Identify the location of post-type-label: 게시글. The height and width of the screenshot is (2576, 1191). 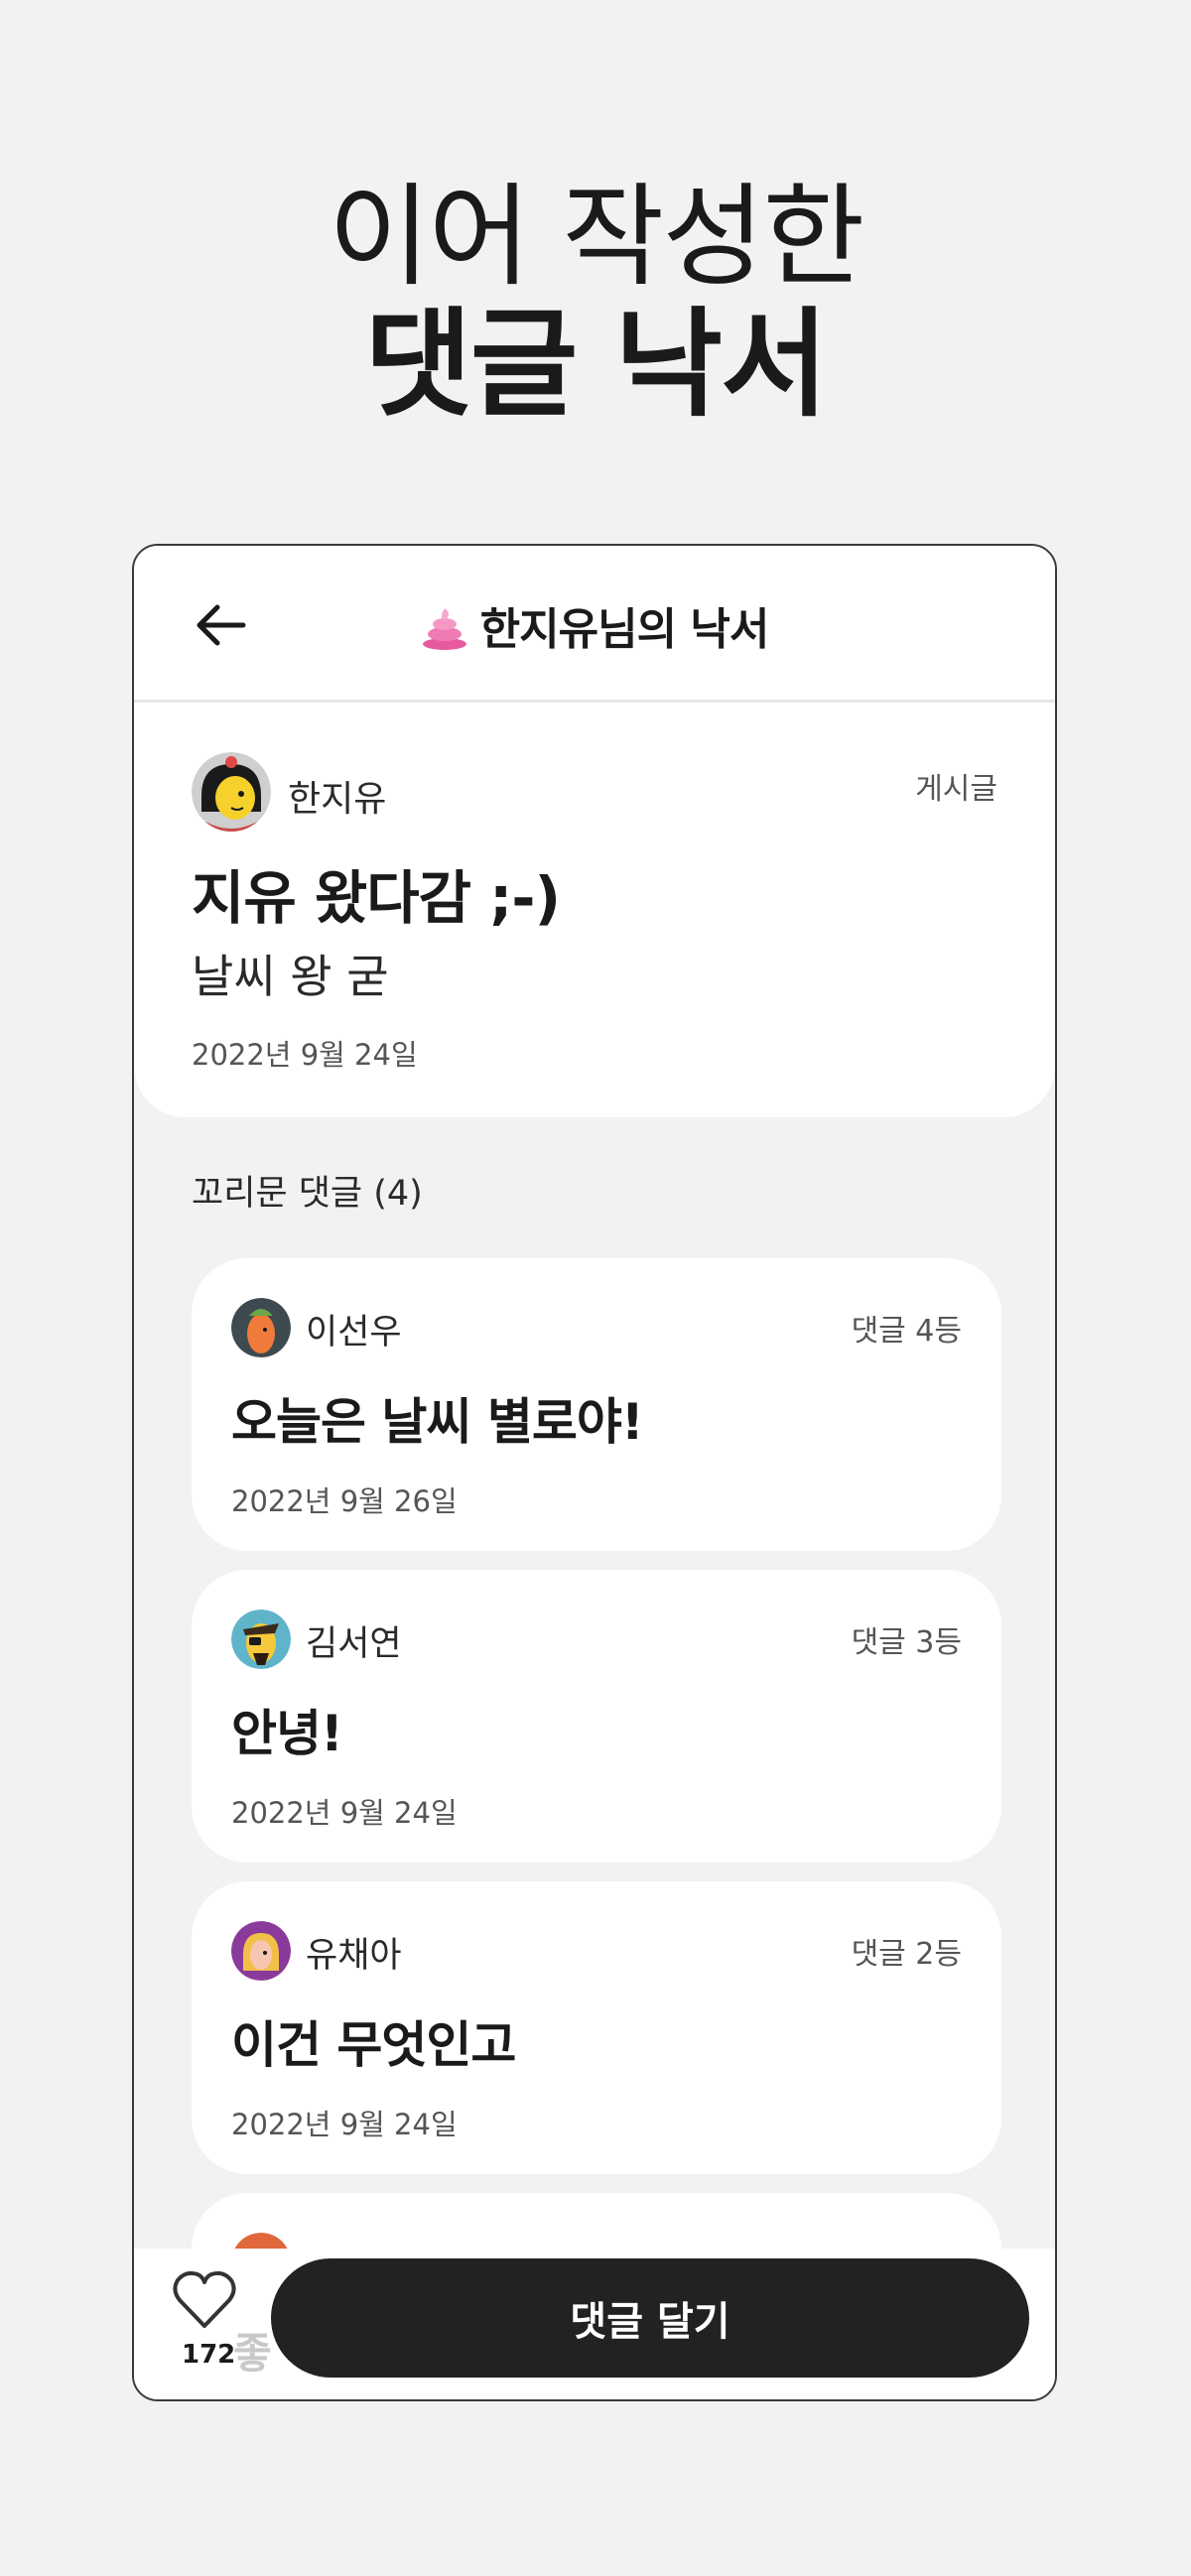
(956, 790).